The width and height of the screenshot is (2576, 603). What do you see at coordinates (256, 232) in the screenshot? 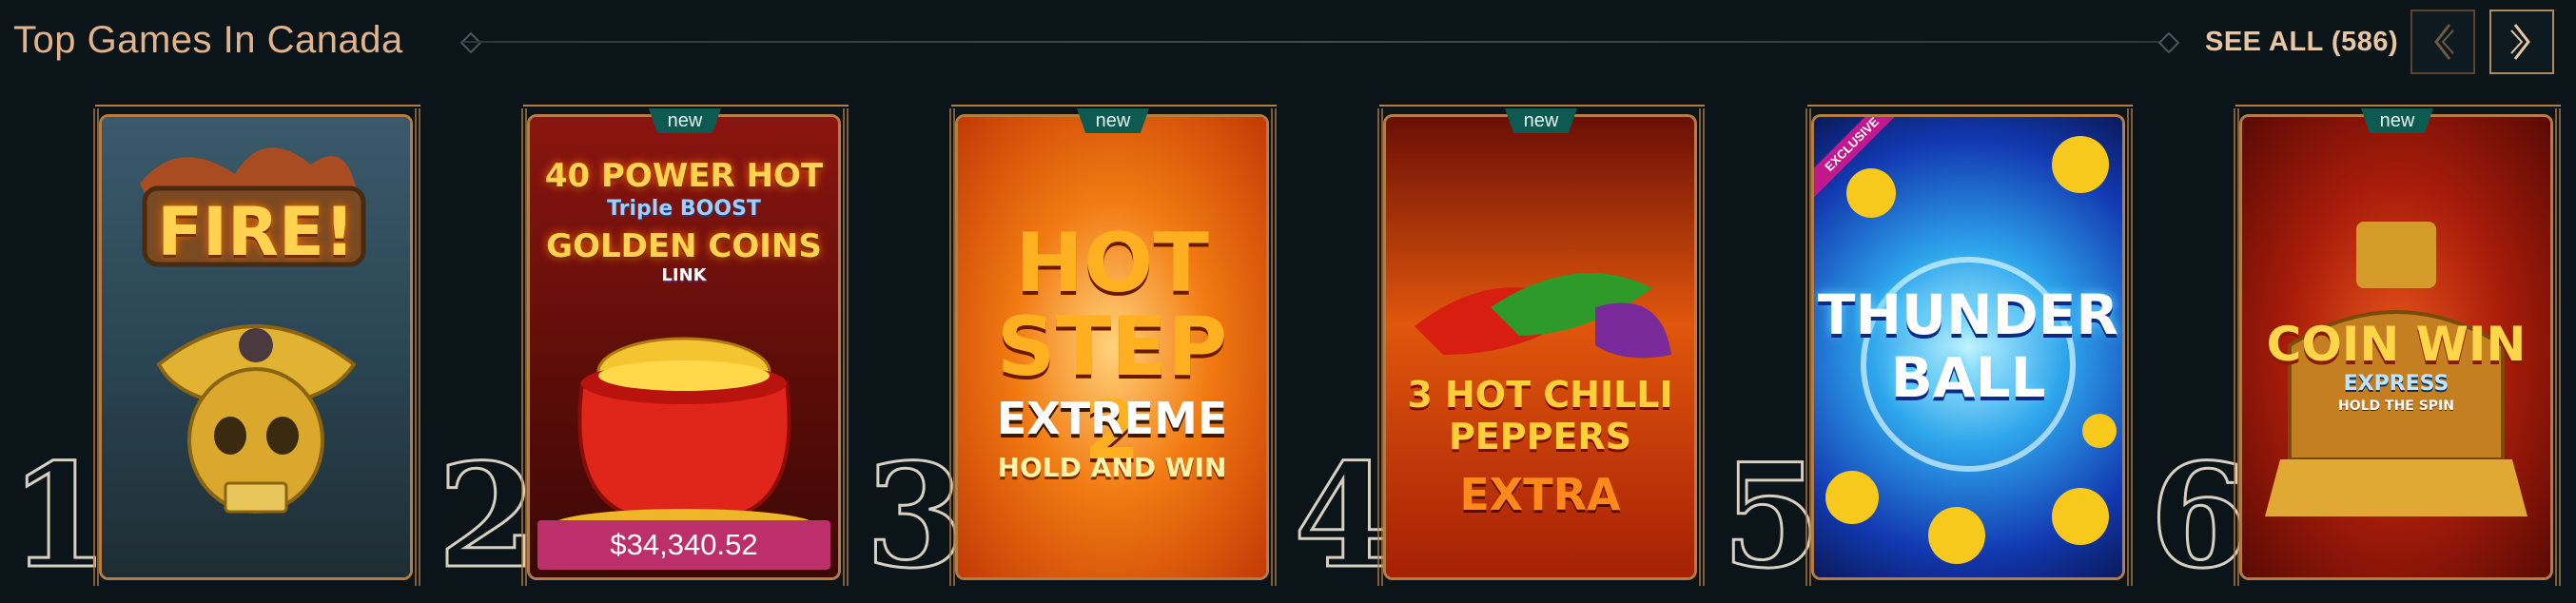
I see `game-title: FIRE!` at bounding box center [256, 232].